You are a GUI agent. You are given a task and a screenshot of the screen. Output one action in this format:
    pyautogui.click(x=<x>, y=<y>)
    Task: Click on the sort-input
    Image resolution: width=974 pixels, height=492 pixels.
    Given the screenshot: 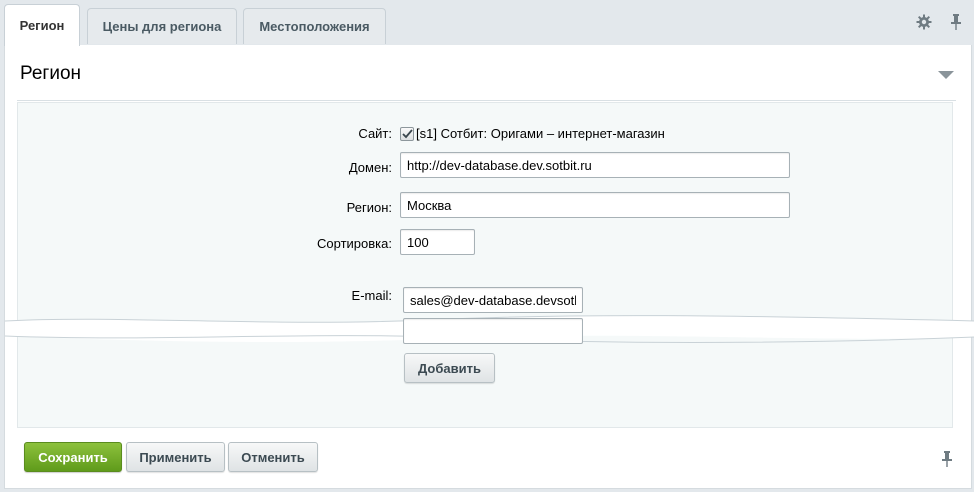 What is the action you would take?
    pyautogui.click(x=437, y=242)
    